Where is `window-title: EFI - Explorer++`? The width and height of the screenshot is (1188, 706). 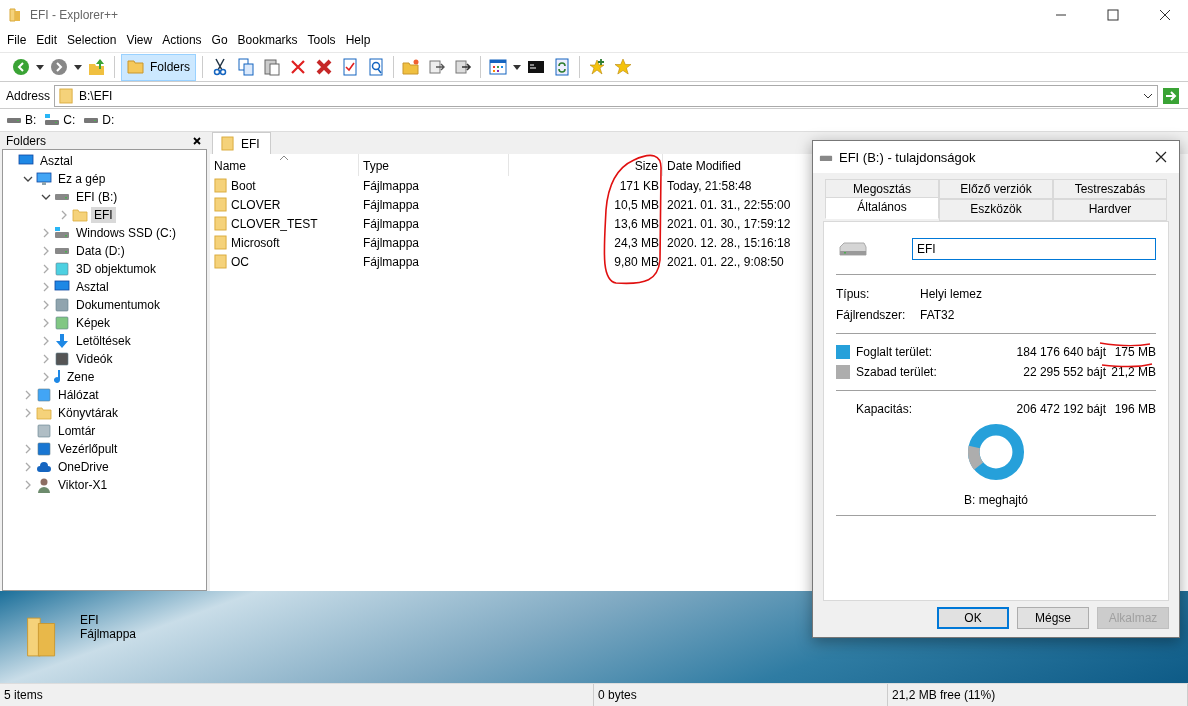
window-title: EFI - Explorer++ is located at coordinates (74, 15).